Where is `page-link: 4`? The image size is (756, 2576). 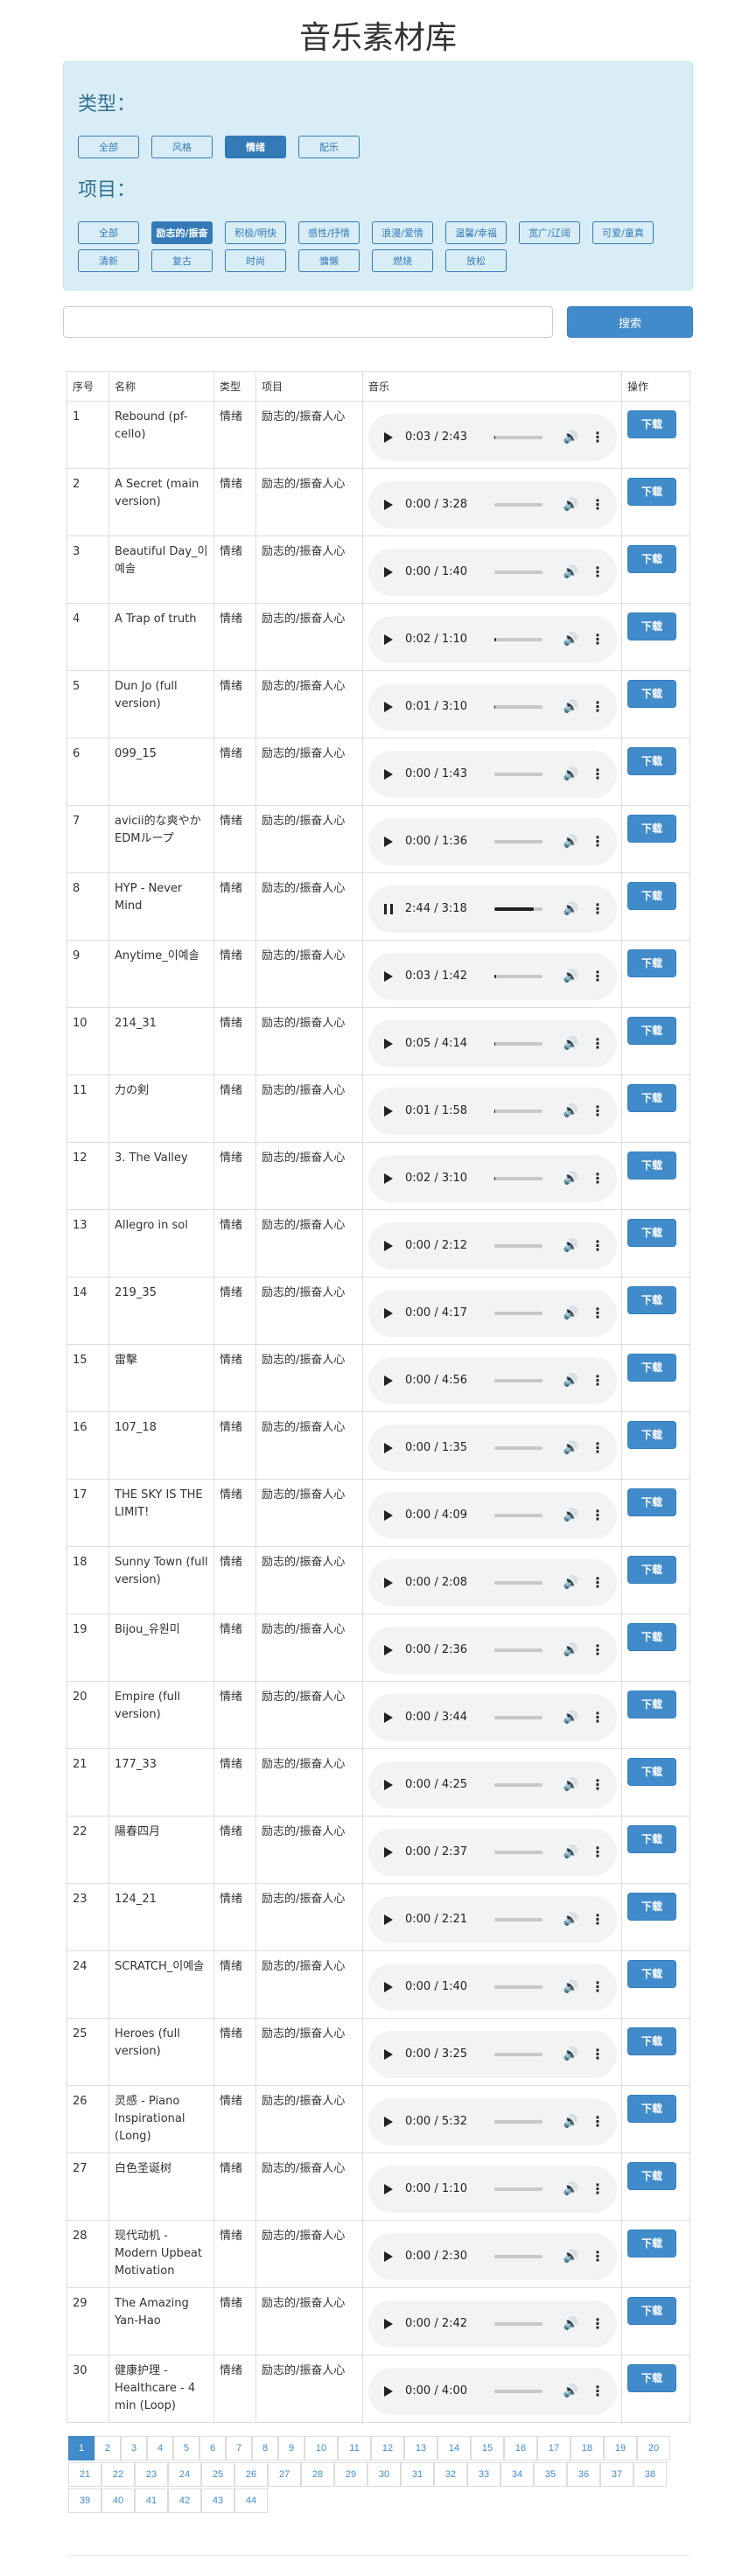
page-link: 4 is located at coordinates (160, 2448).